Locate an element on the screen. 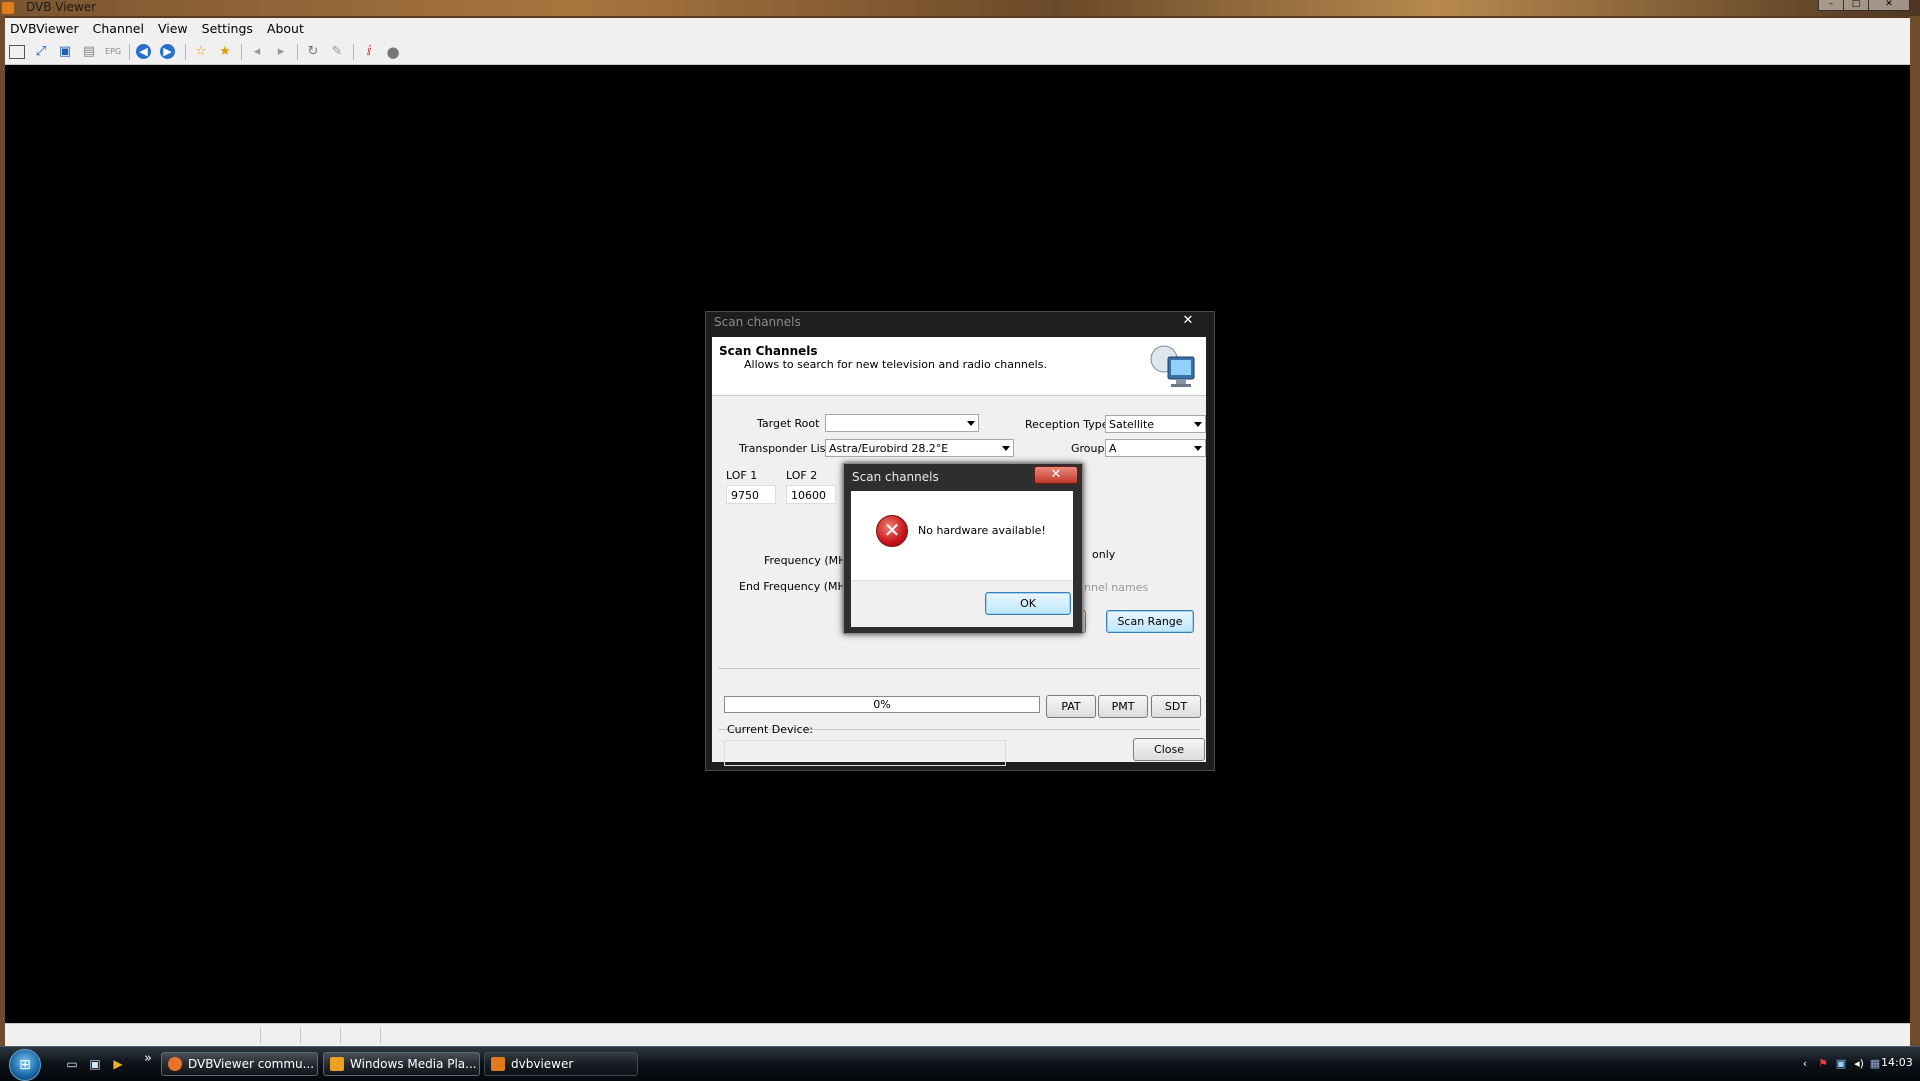 This screenshot has height=1081, width=1920. dvbviewer-icon is located at coordinates (498, 1064).